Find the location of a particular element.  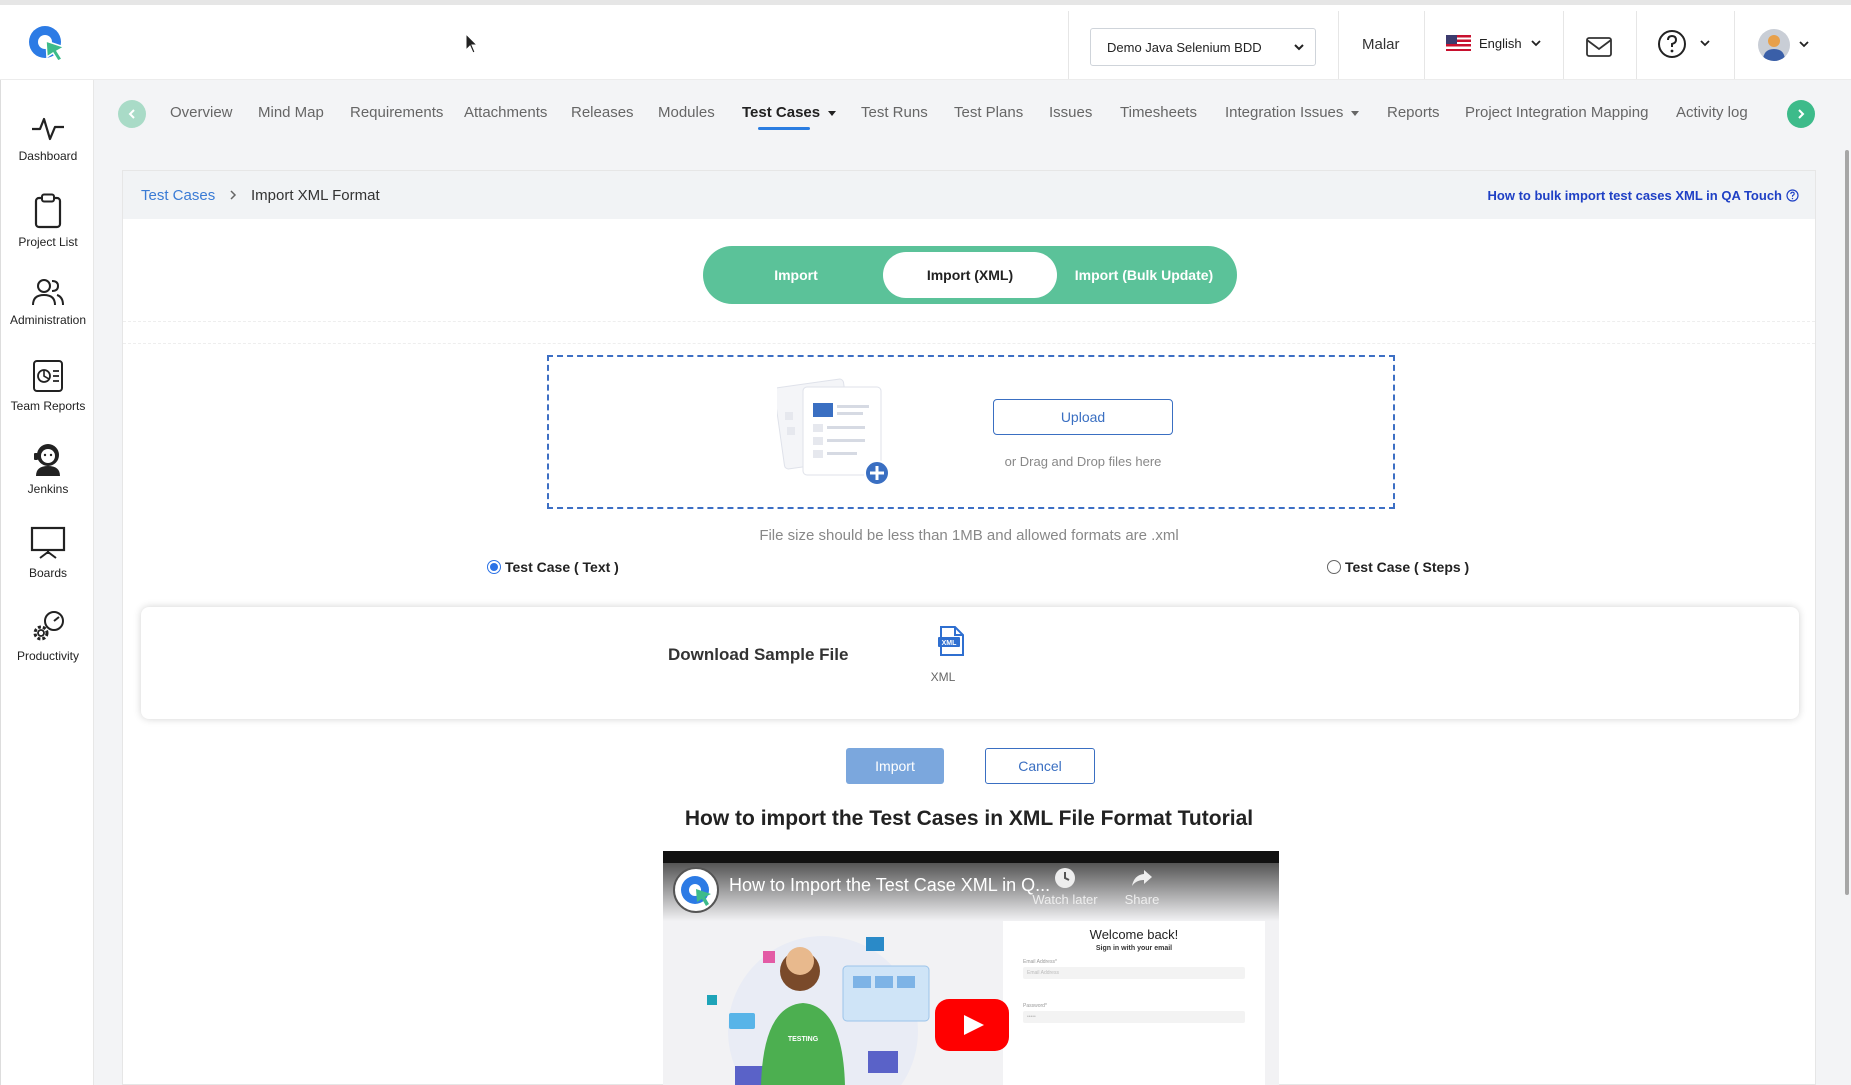

import-mode-import: Import is located at coordinates (796, 275).